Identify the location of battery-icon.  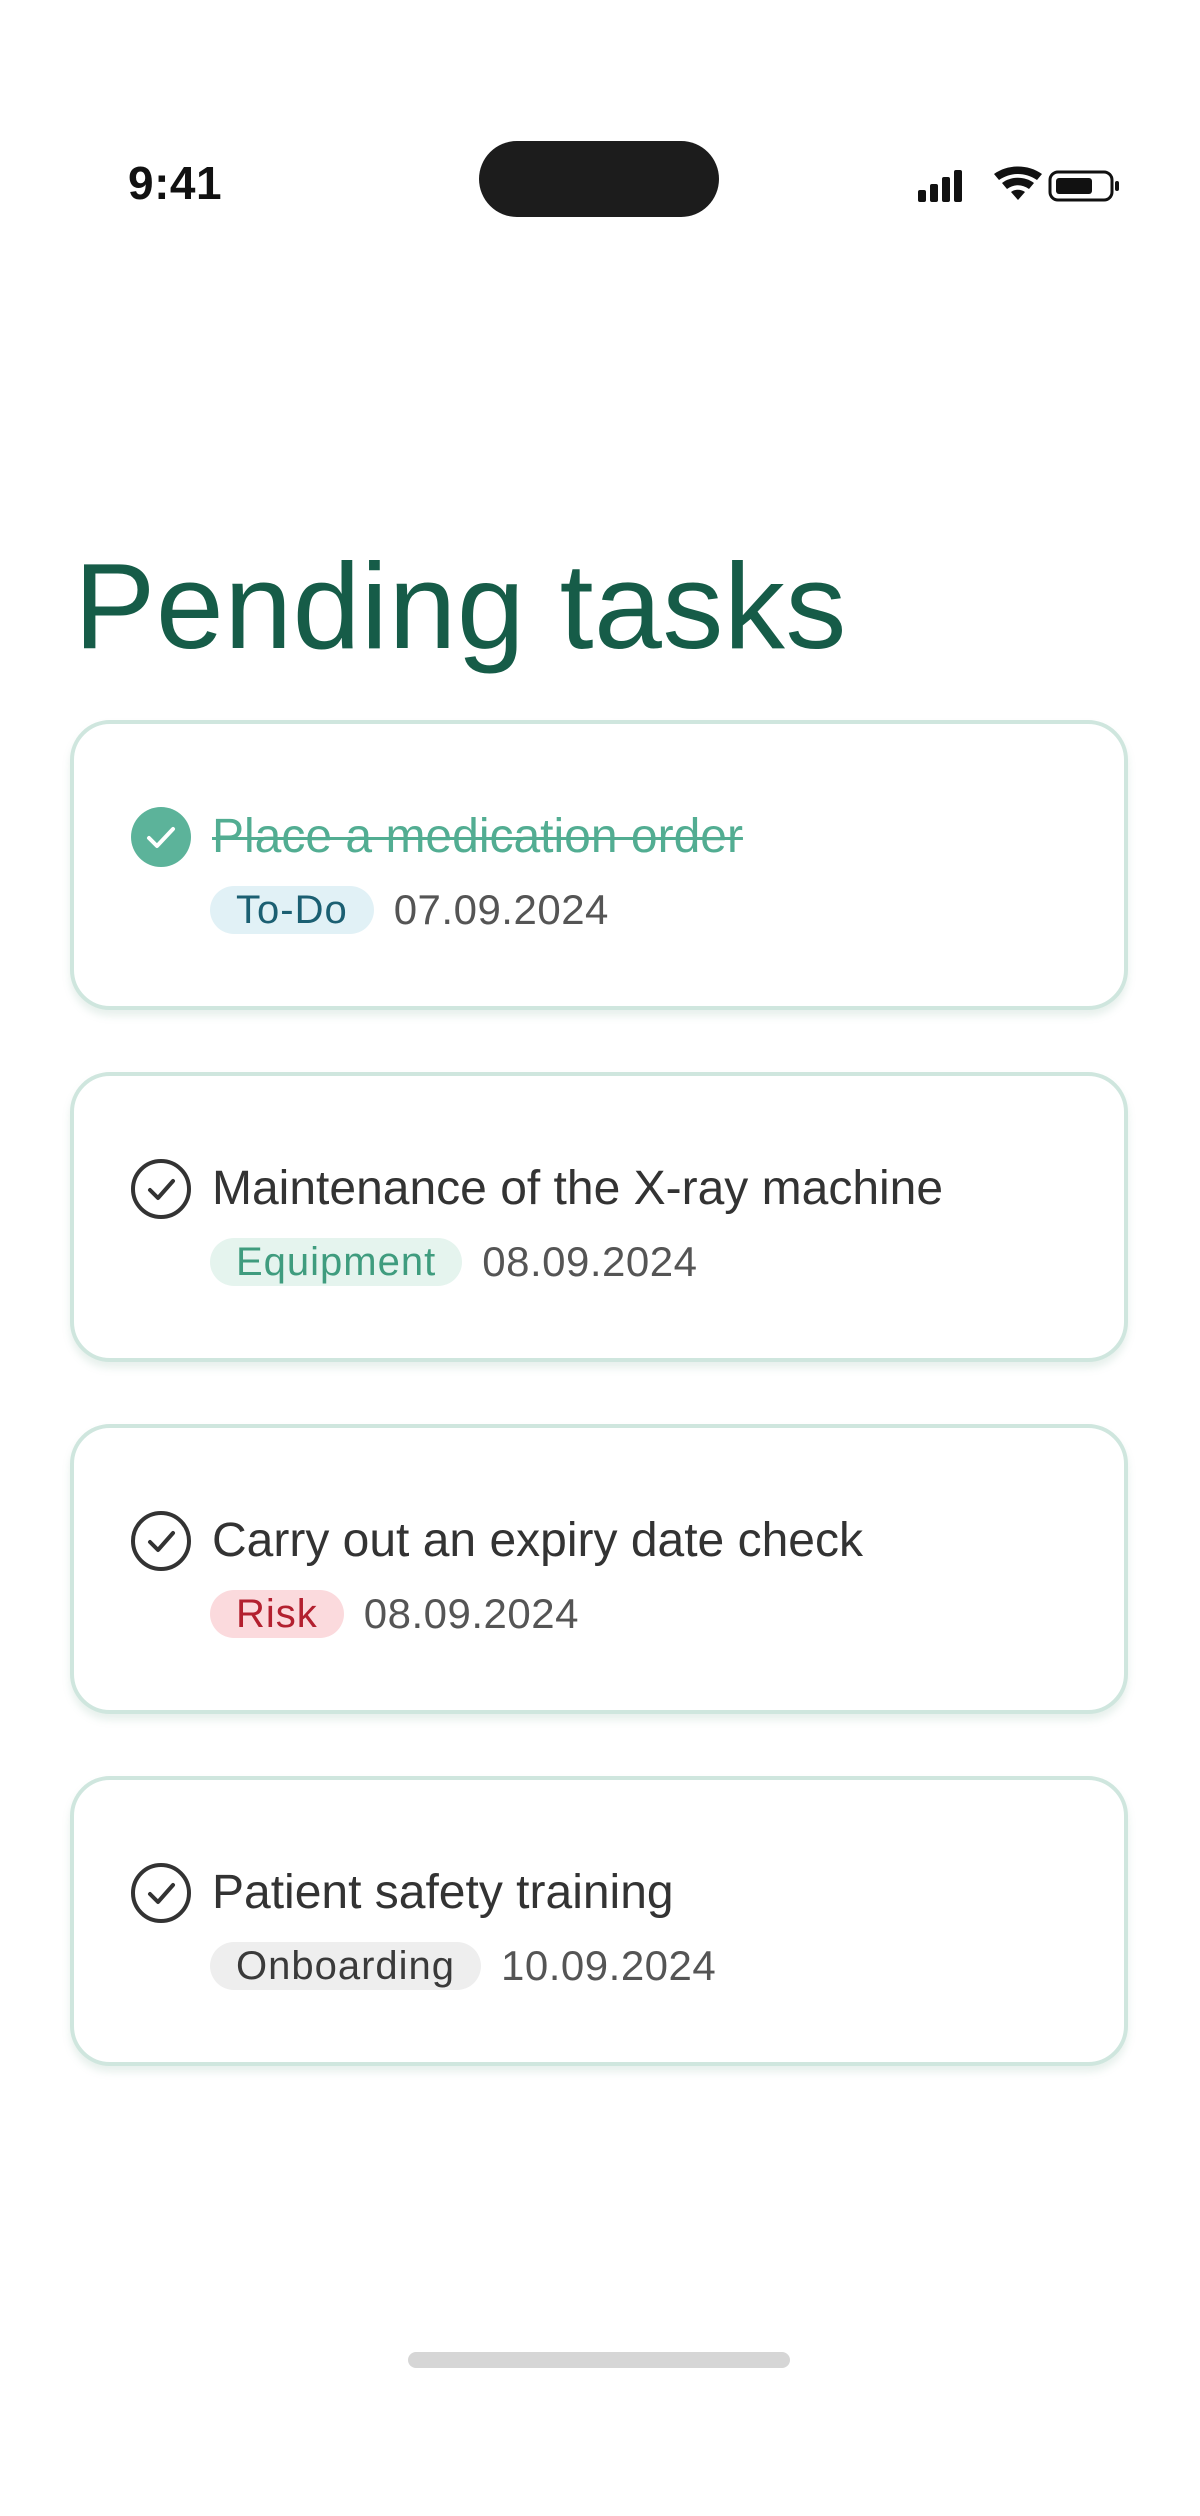
(1083, 186).